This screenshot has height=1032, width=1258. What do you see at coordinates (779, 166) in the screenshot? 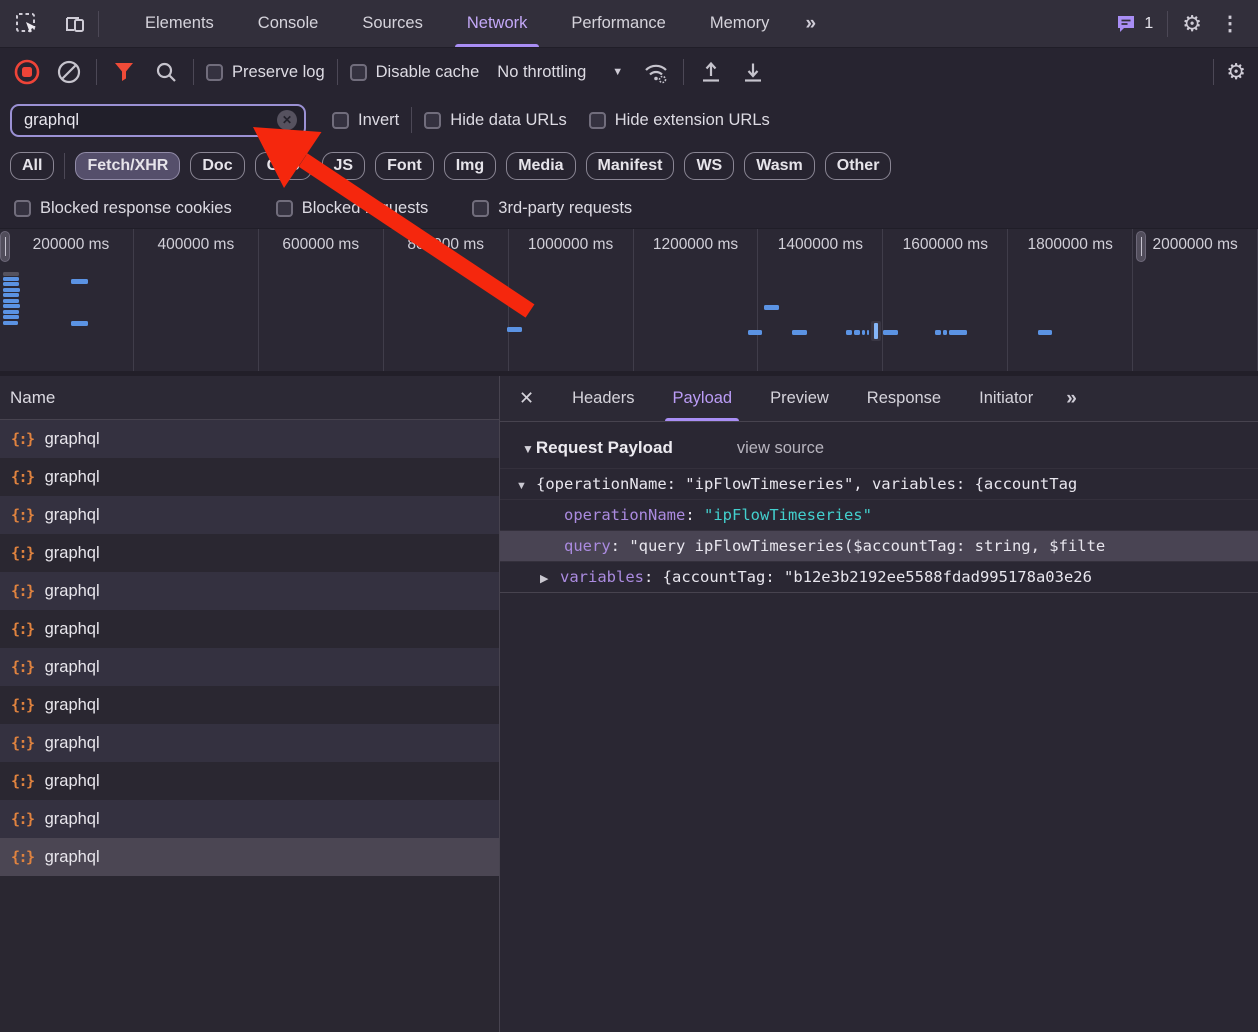
I see `filter-chip-wasm: Wasm` at bounding box center [779, 166].